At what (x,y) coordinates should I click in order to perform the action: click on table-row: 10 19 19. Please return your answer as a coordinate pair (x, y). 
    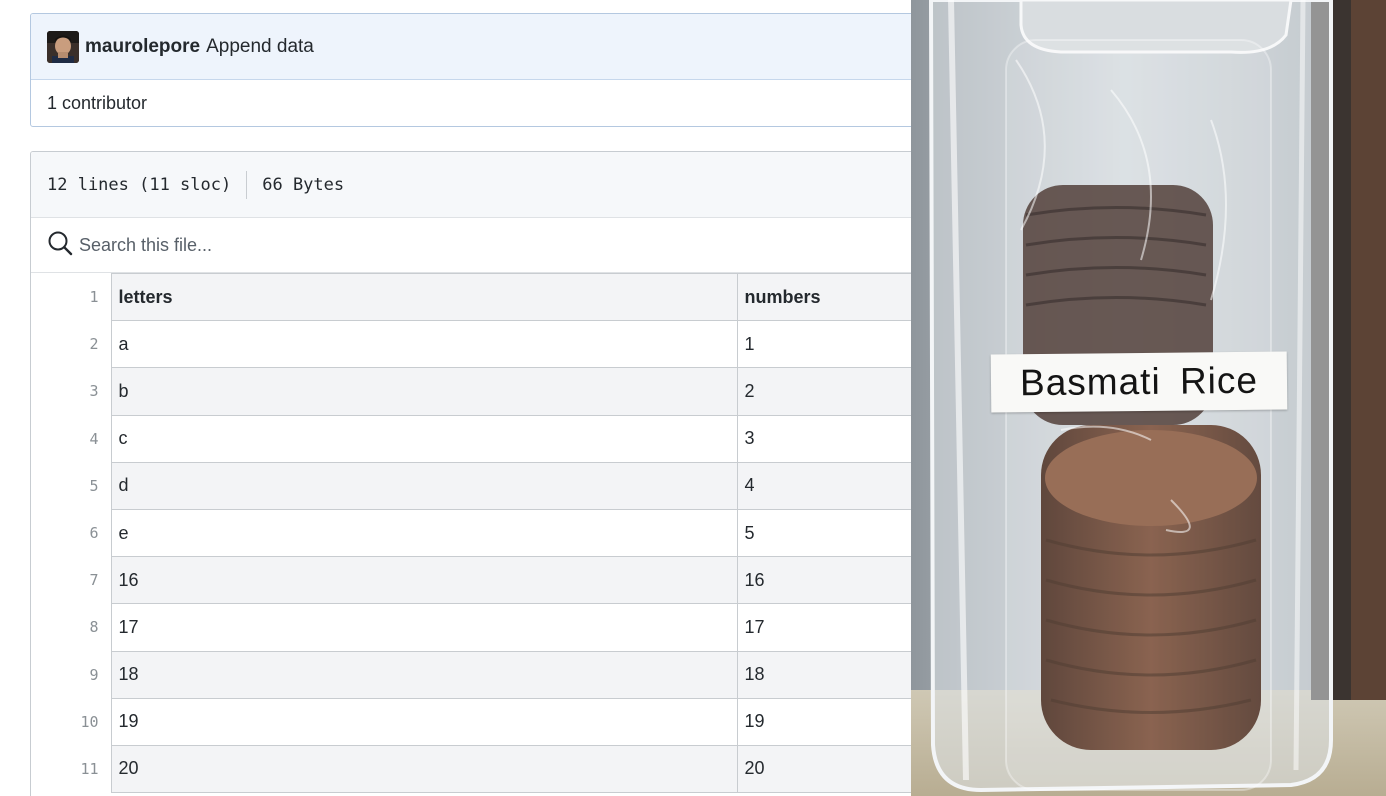
    Looking at the image, I should click on (471, 721).